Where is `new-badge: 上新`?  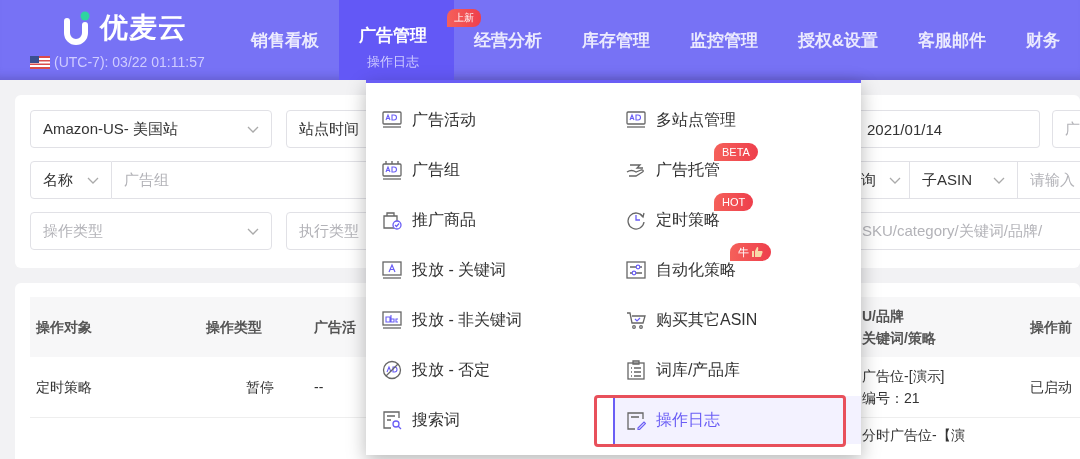 new-badge: 上新 is located at coordinates (463, 18).